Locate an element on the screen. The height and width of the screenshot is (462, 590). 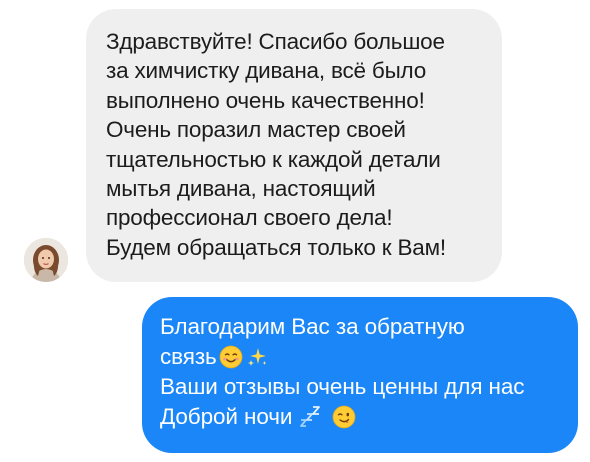
incoming-message-line: профессионал своего дела! is located at coordinates (249, 218).